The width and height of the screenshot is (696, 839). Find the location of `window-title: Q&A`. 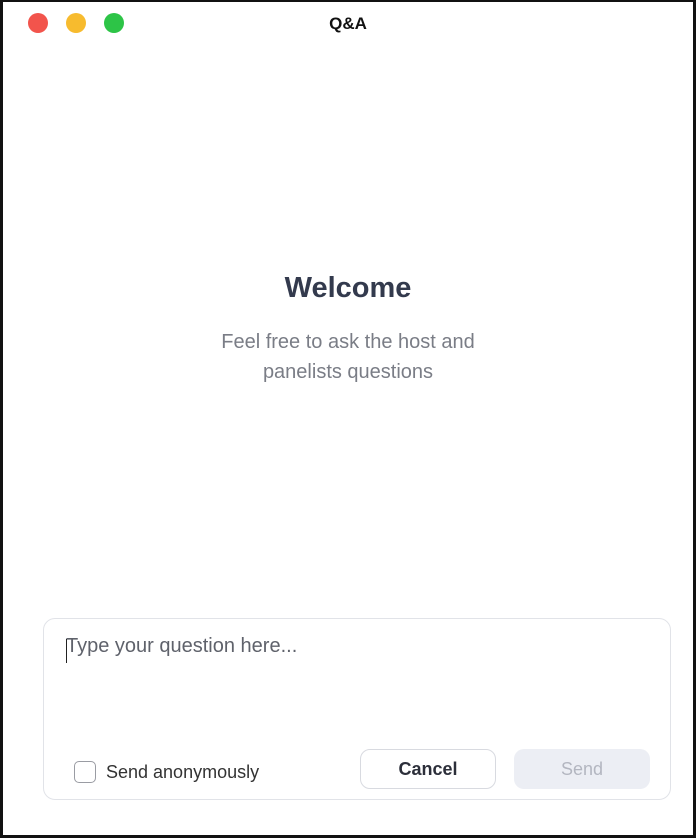

window-title: Q&A is located at coordinates (348, 23).